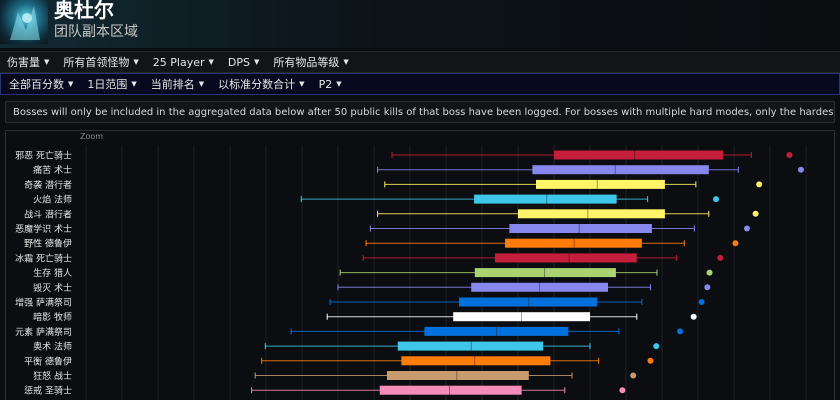  Describe the element at coordinates (306, 62) in the screenshot. I see `item-level-dropdown-label: 所有物品等级` at that location.